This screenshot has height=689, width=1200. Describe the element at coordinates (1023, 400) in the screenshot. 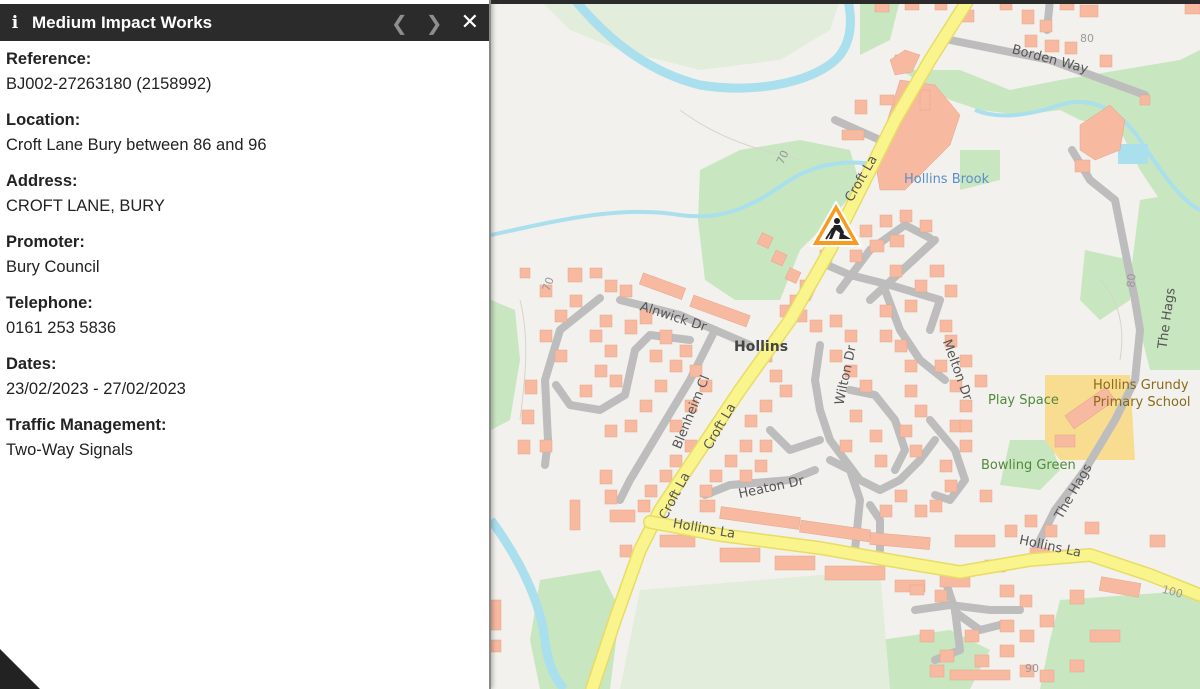

I see `label-play-space: Play Space` at that location.